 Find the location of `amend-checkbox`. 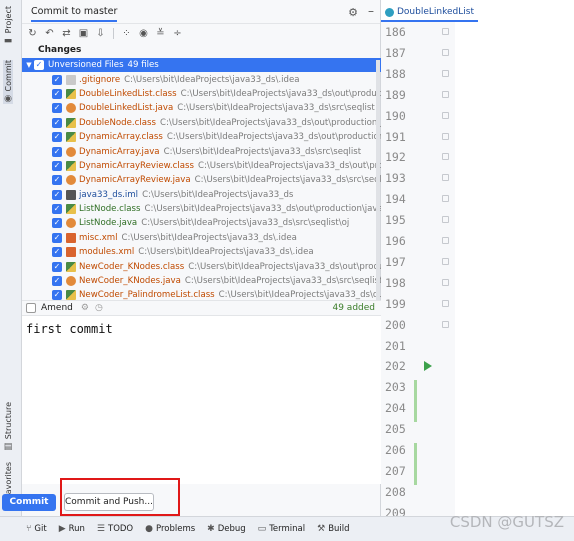

amend-checkbox is located at coordinates (31, 308).